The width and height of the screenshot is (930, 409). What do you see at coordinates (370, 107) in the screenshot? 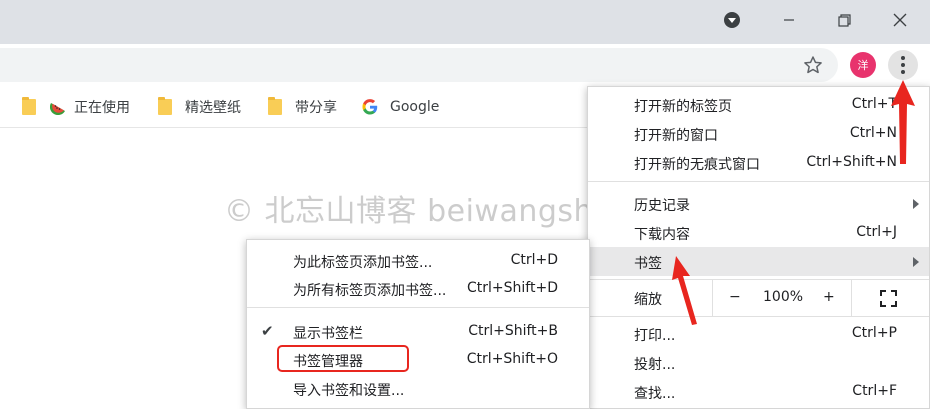
I see `google-icon` at bounding box center [370, 107].